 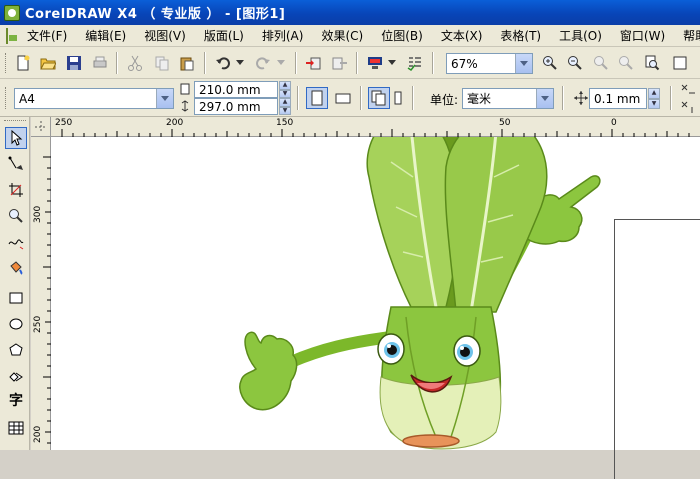 What do you see at coordinates (285, 106) in the screenshot?
I see `page-height-spinner: ▲ ▼` at bounding box center [285, 106].